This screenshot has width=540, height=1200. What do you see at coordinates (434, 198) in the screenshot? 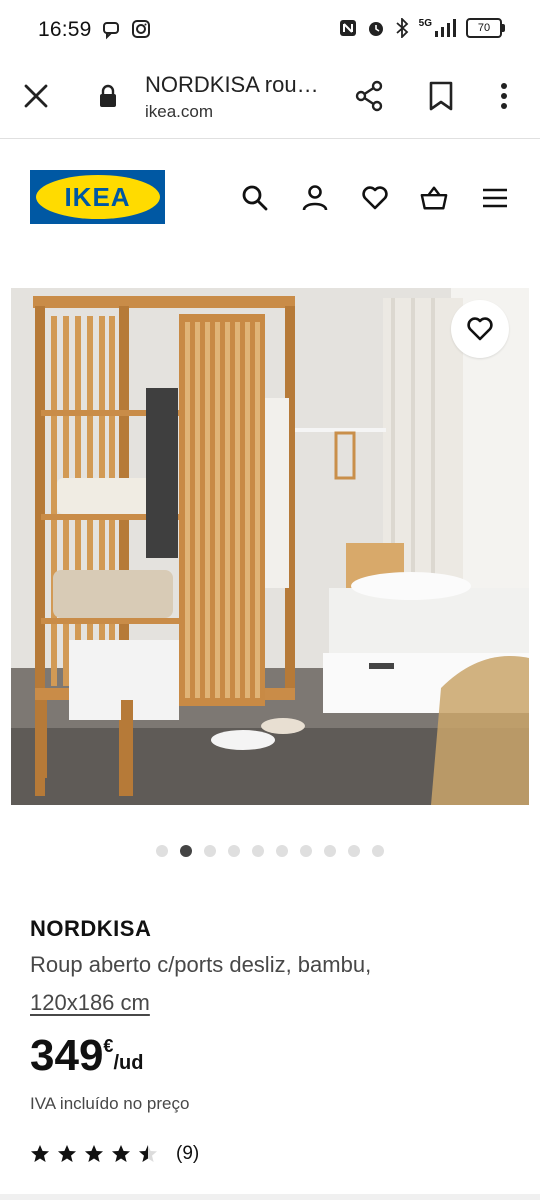
I see `basket-icon` at bounding box center [434, 198].